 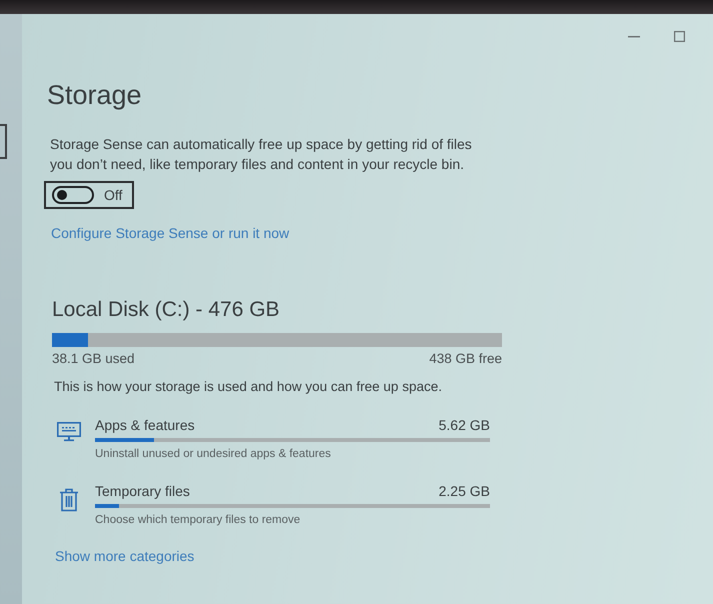 What do you see at coordinates (3, 141) in the screenshot?
I see `field-edge` at bounding box center [3, 141].